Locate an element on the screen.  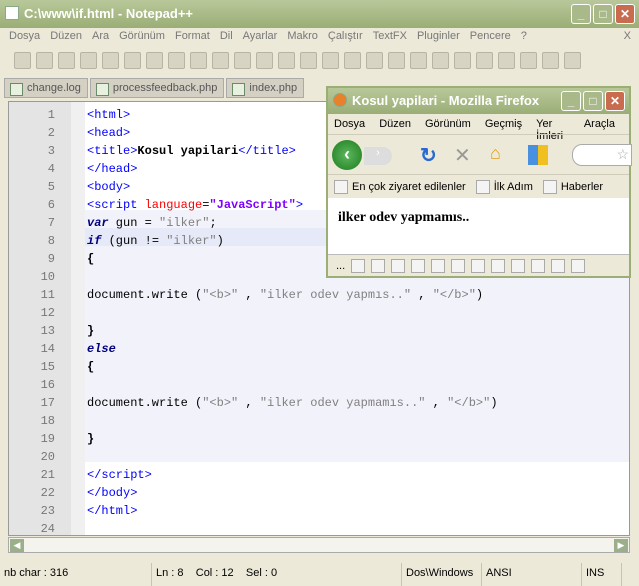
line-code: <title>Kosul yapilari</title> is located at coordinates (191, 151).